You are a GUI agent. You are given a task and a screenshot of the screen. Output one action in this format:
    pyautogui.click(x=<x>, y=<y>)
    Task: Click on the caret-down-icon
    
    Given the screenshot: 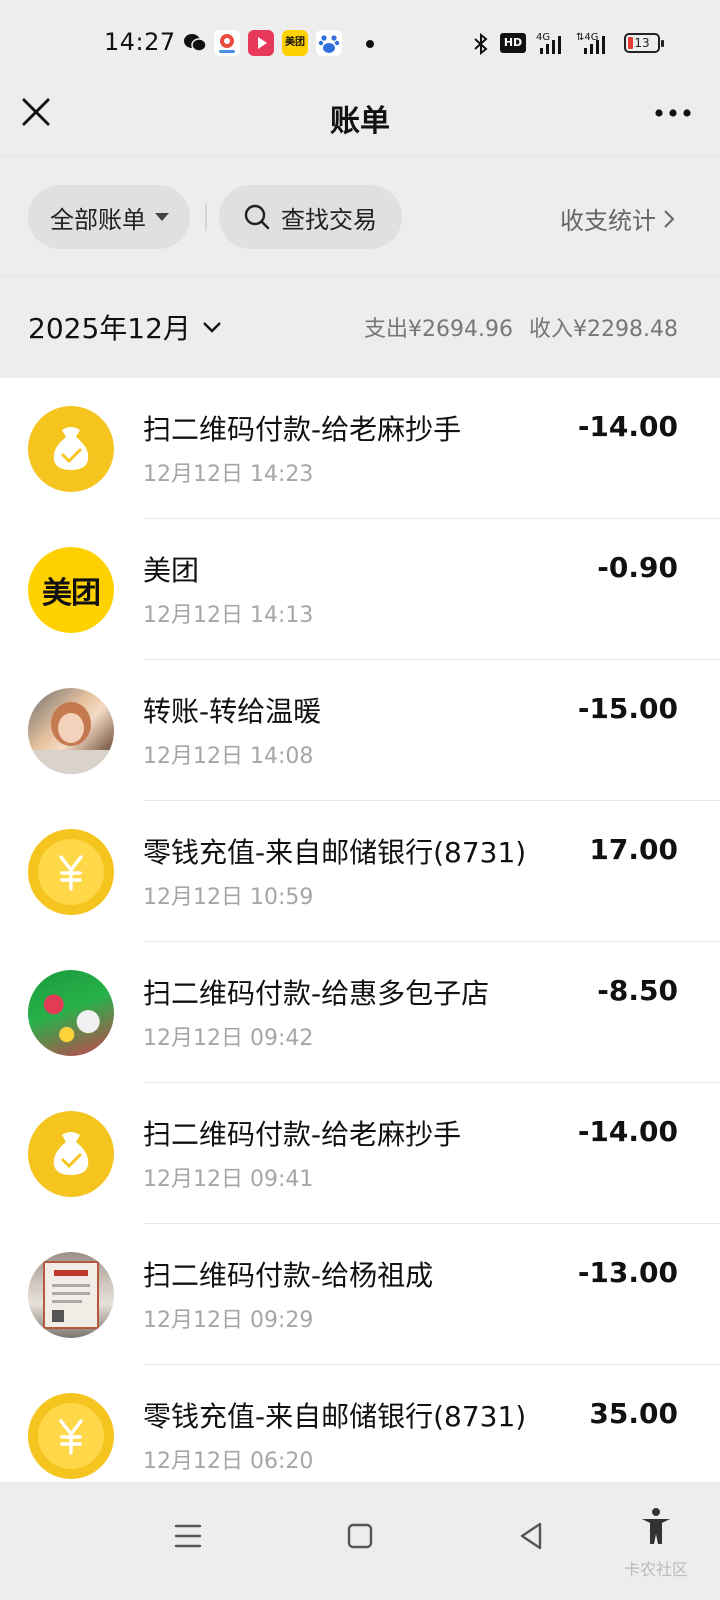 What is the action you would take?
    pyautogui.click(x=162, y=217)
    